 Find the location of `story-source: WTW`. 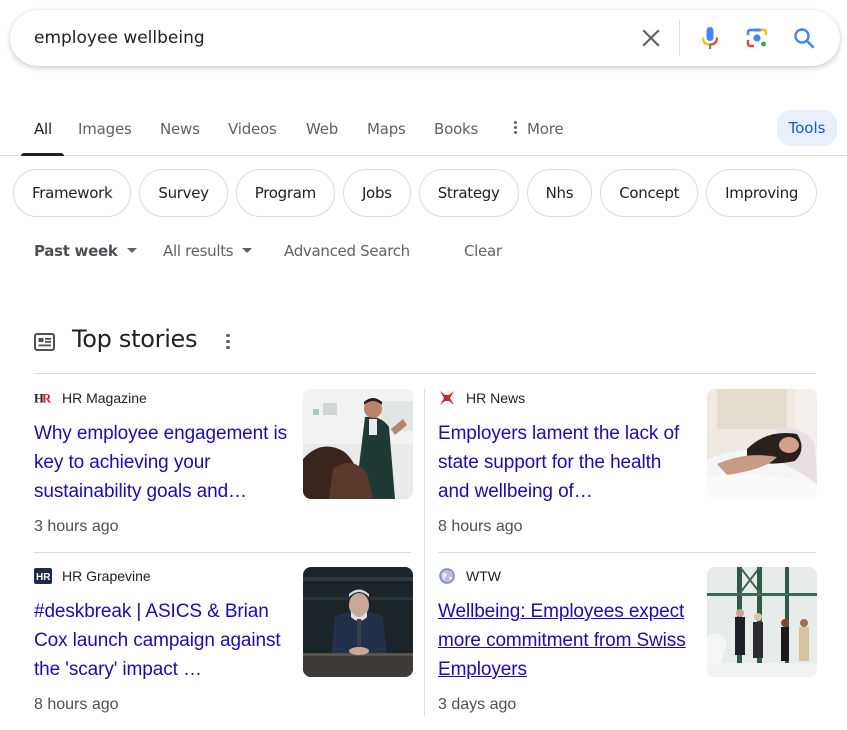

story-source: WTW is located at coordinates (469, 576).